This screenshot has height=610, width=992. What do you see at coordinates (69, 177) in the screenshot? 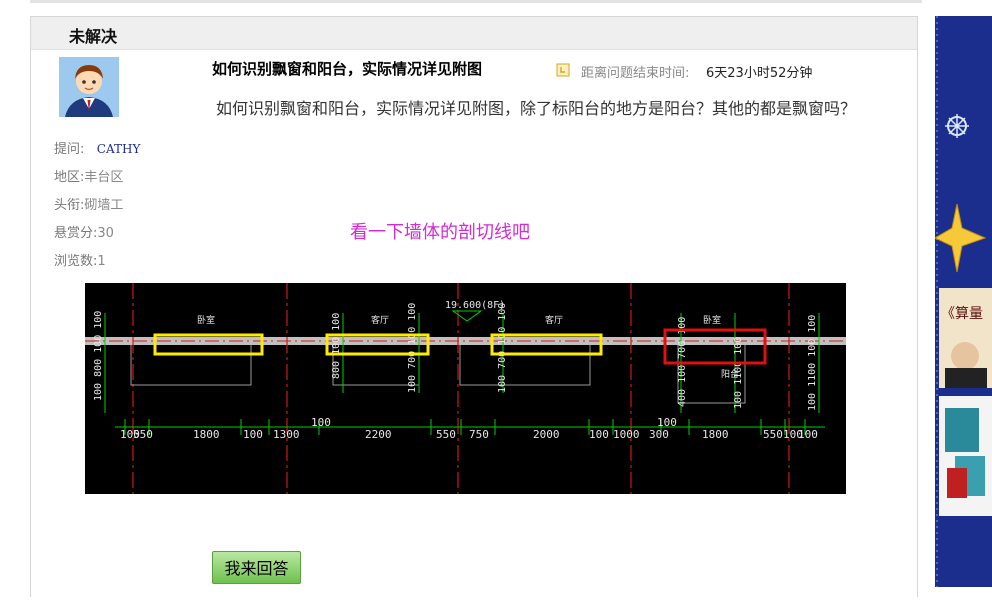
I see `region-label: 地区:` at bounding box center [69, 177].